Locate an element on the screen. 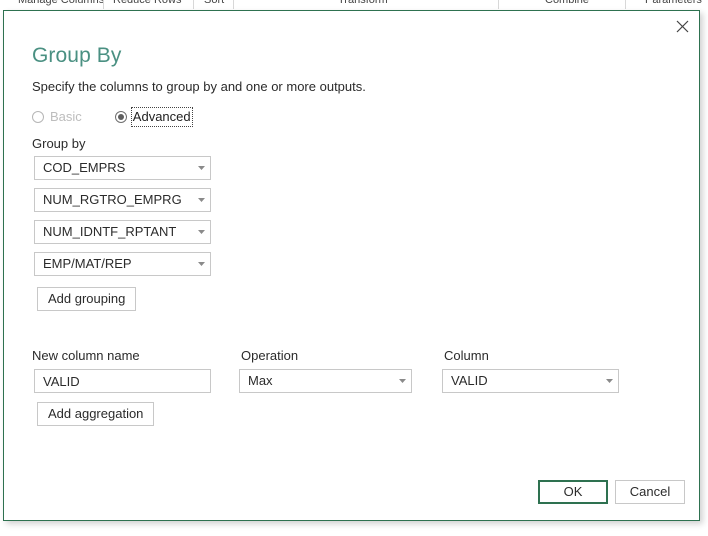 The height and width of the screenshot is (536, 708). ribbon-group-manage-columns: Manage Columns is located at coordinates (61, 3).